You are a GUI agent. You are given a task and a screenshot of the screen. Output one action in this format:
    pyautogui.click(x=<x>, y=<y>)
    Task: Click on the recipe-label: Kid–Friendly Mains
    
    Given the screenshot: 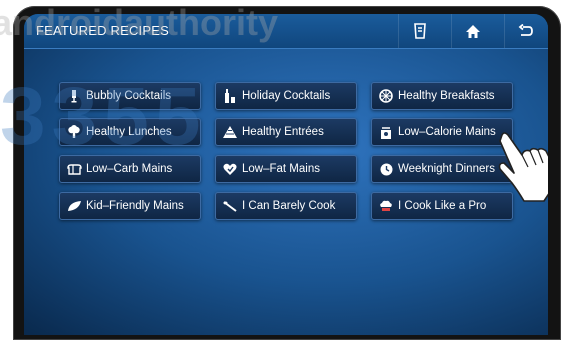 What is the action you would take?
    pyautogui.click(x=135, y=206)
    